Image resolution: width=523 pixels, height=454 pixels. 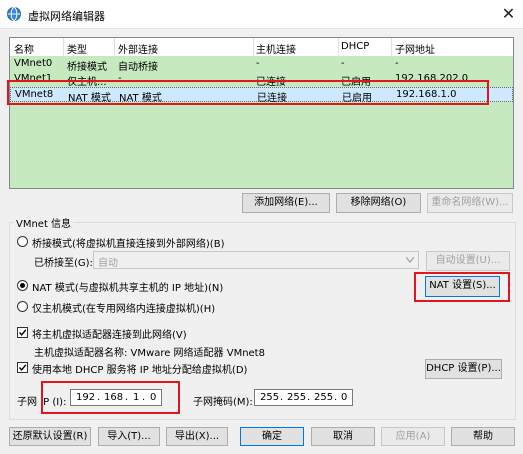 I want to click on col-header-subnet: 子网地址, so click(x=415, y=48).